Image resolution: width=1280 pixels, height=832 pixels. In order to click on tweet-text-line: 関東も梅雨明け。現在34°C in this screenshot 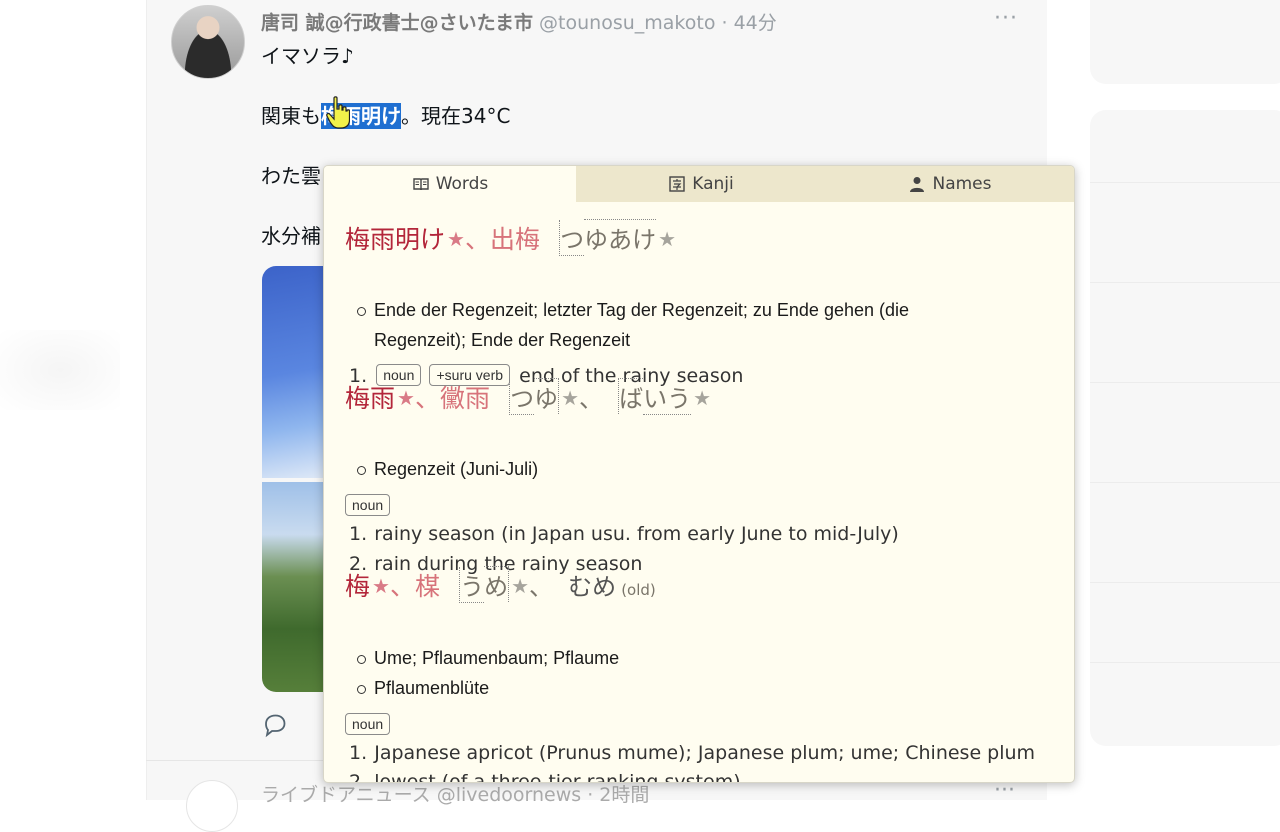, I will do `click(385, 114)`.